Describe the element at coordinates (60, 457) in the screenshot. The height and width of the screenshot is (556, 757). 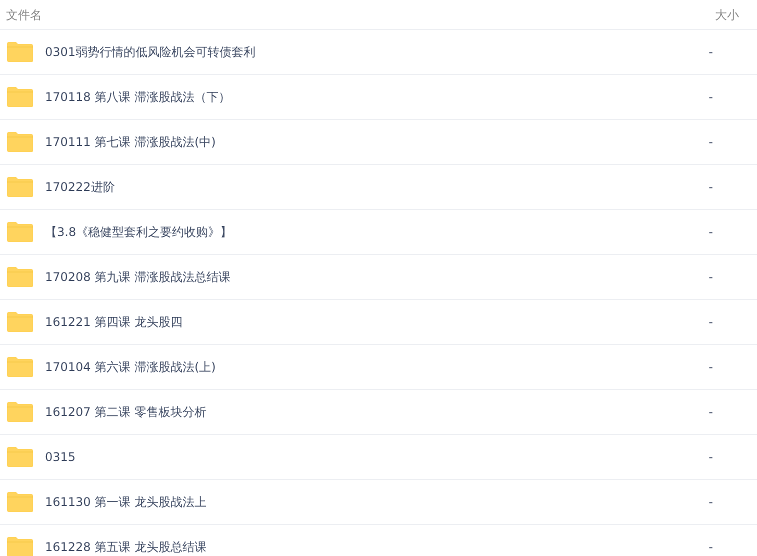
I see `file-name: 0315` at that location.